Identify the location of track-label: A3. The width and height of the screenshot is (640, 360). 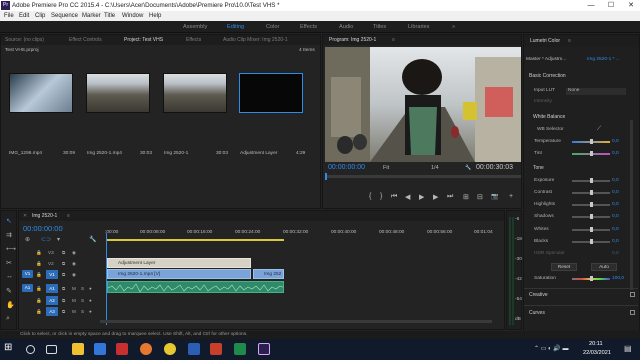
(52, 311).